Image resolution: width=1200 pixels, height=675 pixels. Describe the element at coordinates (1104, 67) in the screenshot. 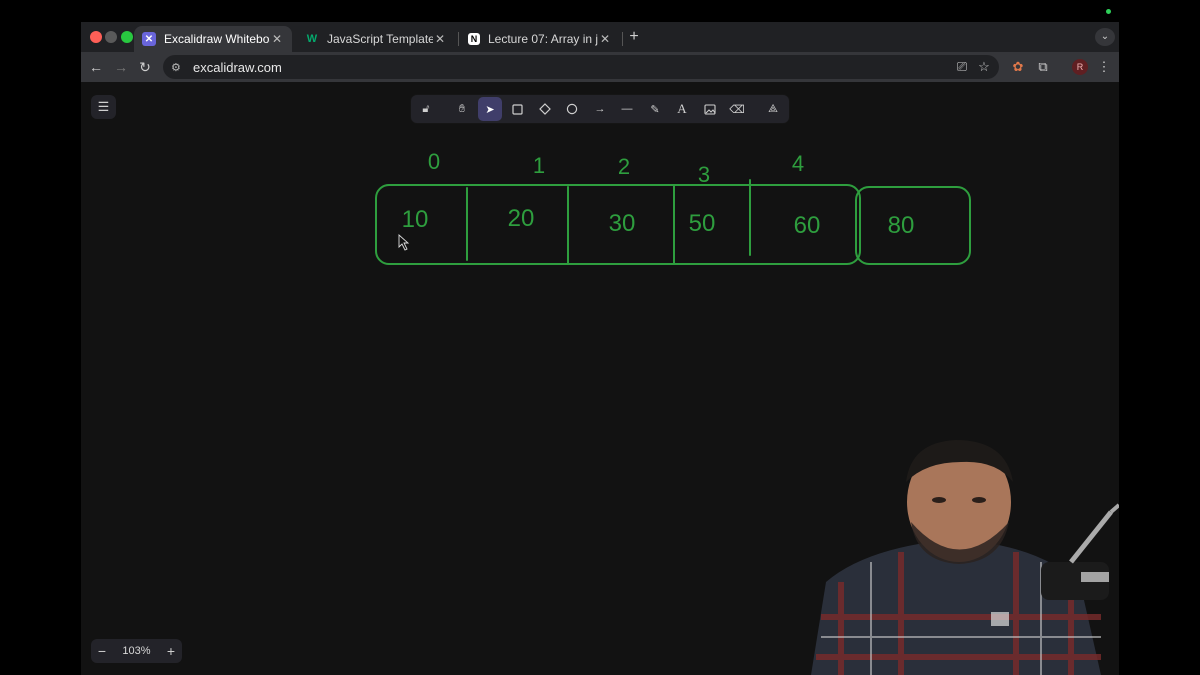

I see `browser-menu-icon: ⋮` at that location.